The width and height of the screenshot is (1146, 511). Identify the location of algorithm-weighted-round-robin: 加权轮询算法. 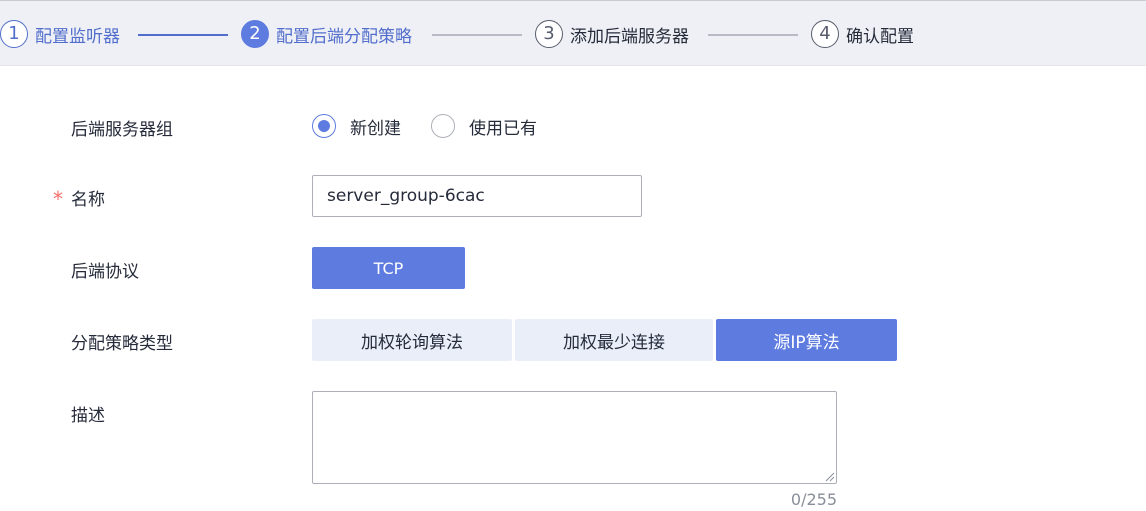
(412, 340).